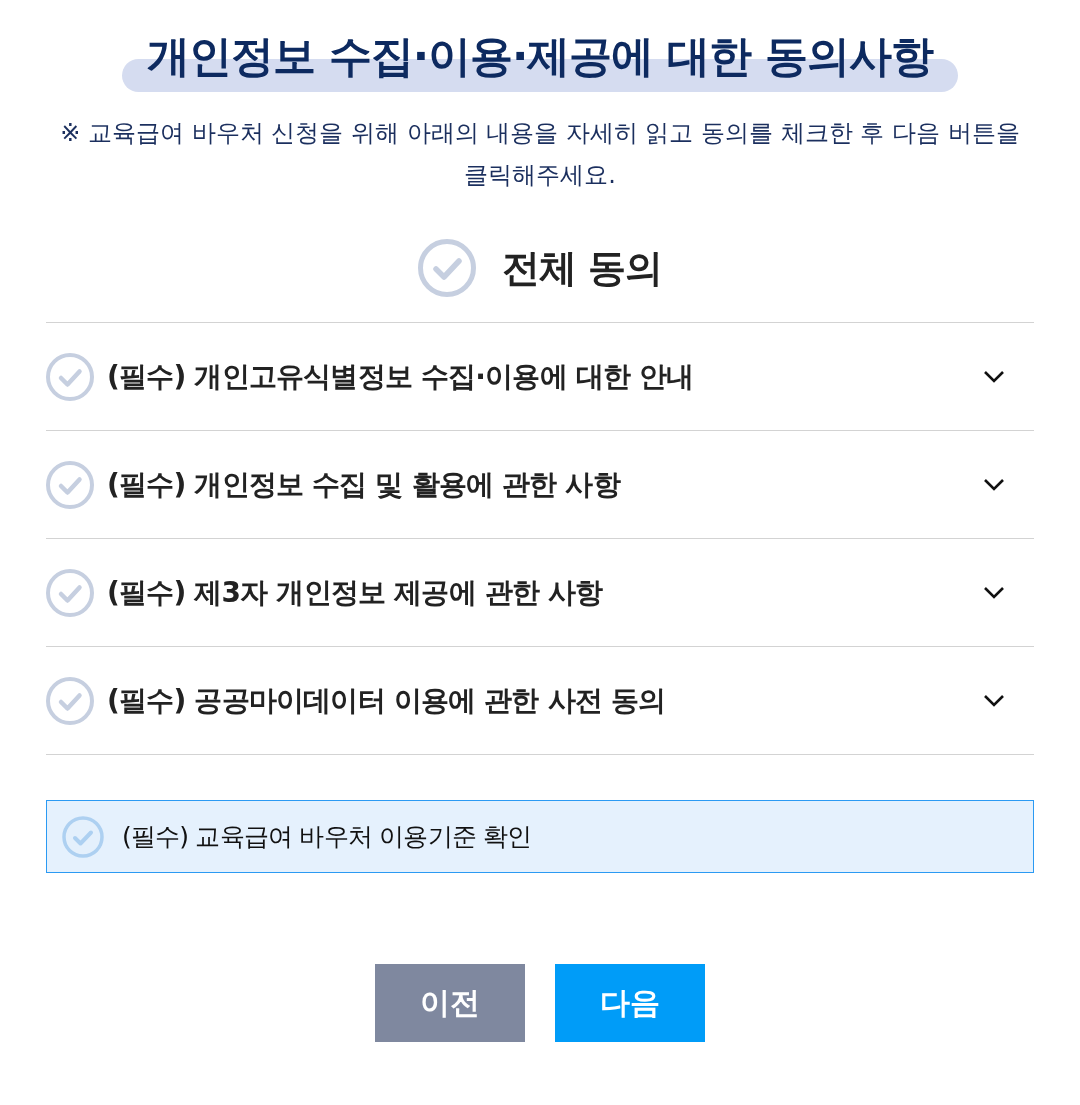 The width and height of the screenshot is (1080, 1105). Describe the element at coordinates (582, 268) in the screenshot. I see `agree-all-label: 전체 동의` at that location.